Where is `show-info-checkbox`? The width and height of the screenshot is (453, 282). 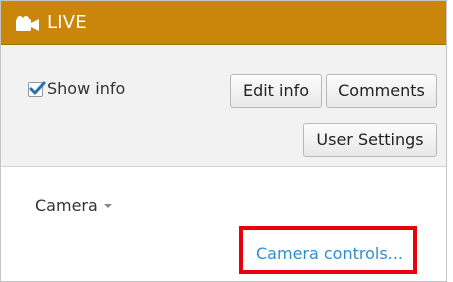
show-info-checkbox is located at coordinates (37, 89).